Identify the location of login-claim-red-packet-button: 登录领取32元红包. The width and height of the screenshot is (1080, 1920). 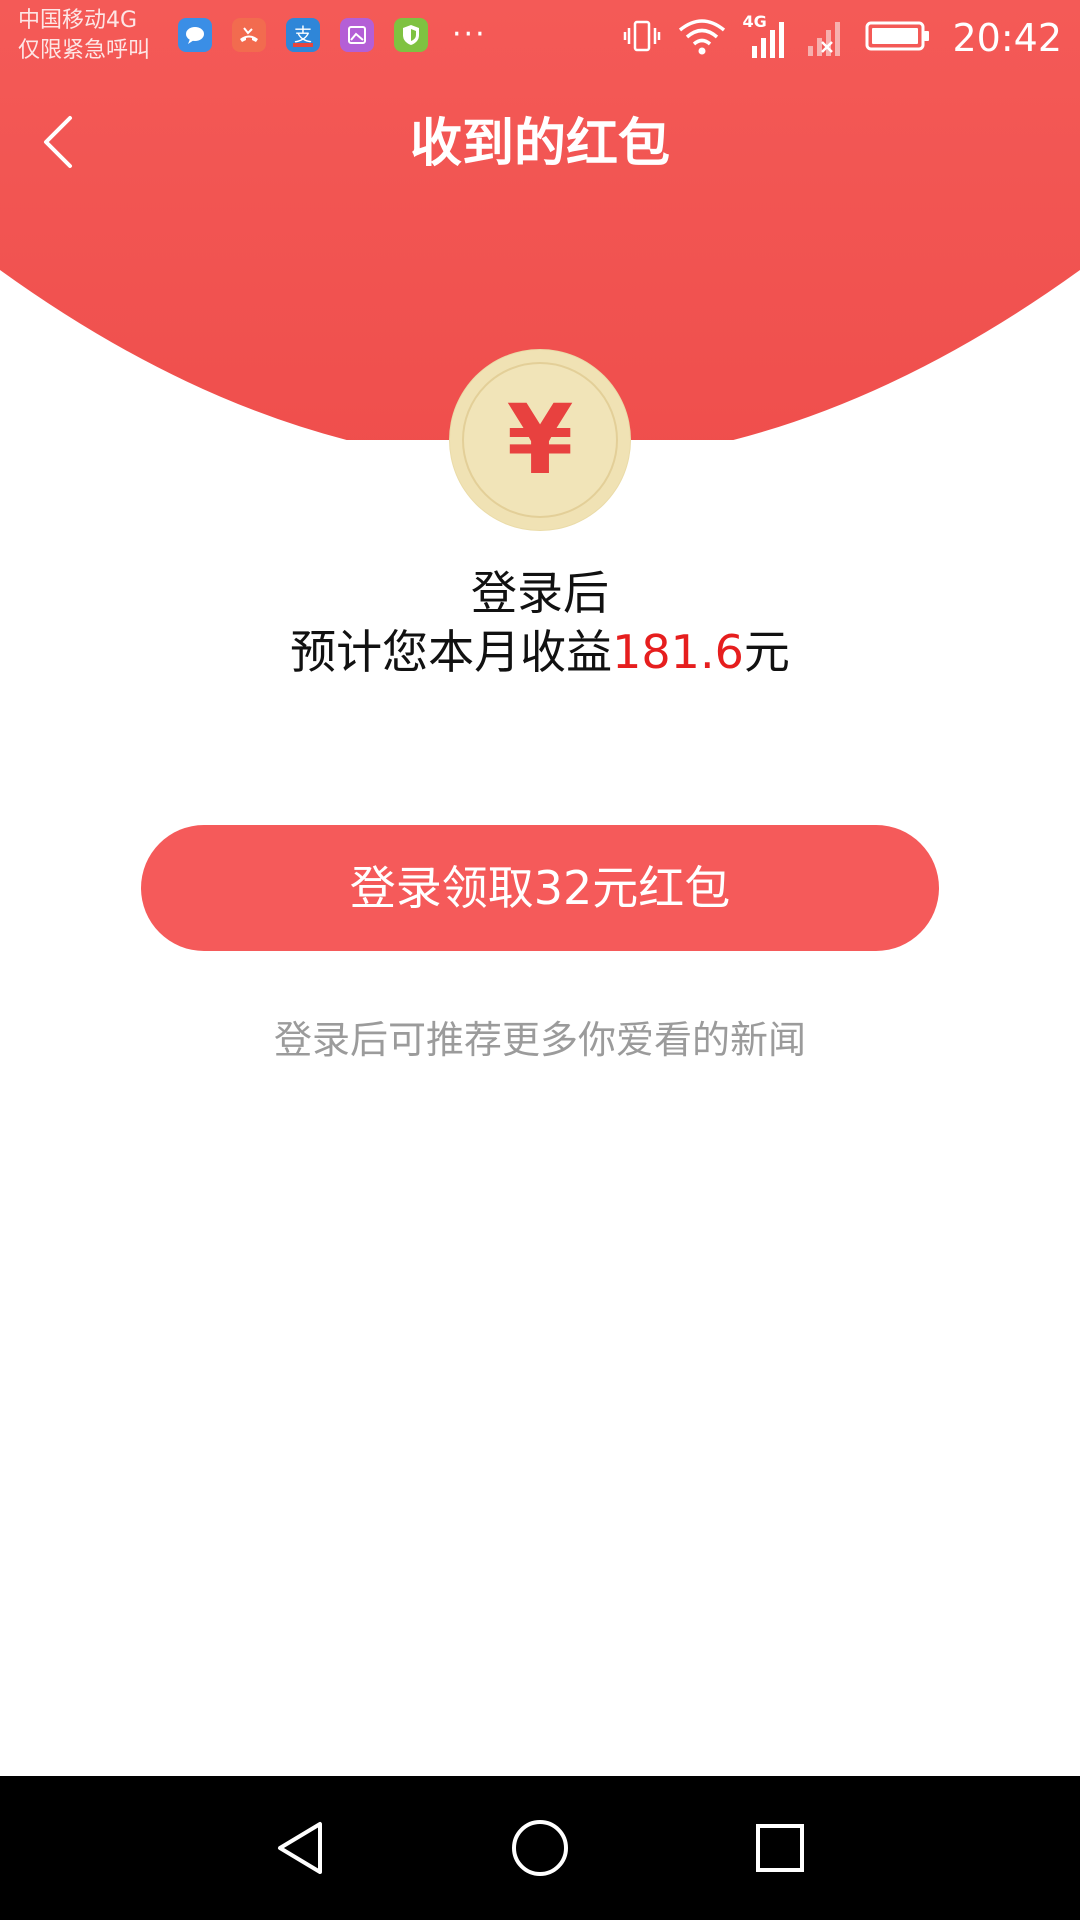
(540, 888).